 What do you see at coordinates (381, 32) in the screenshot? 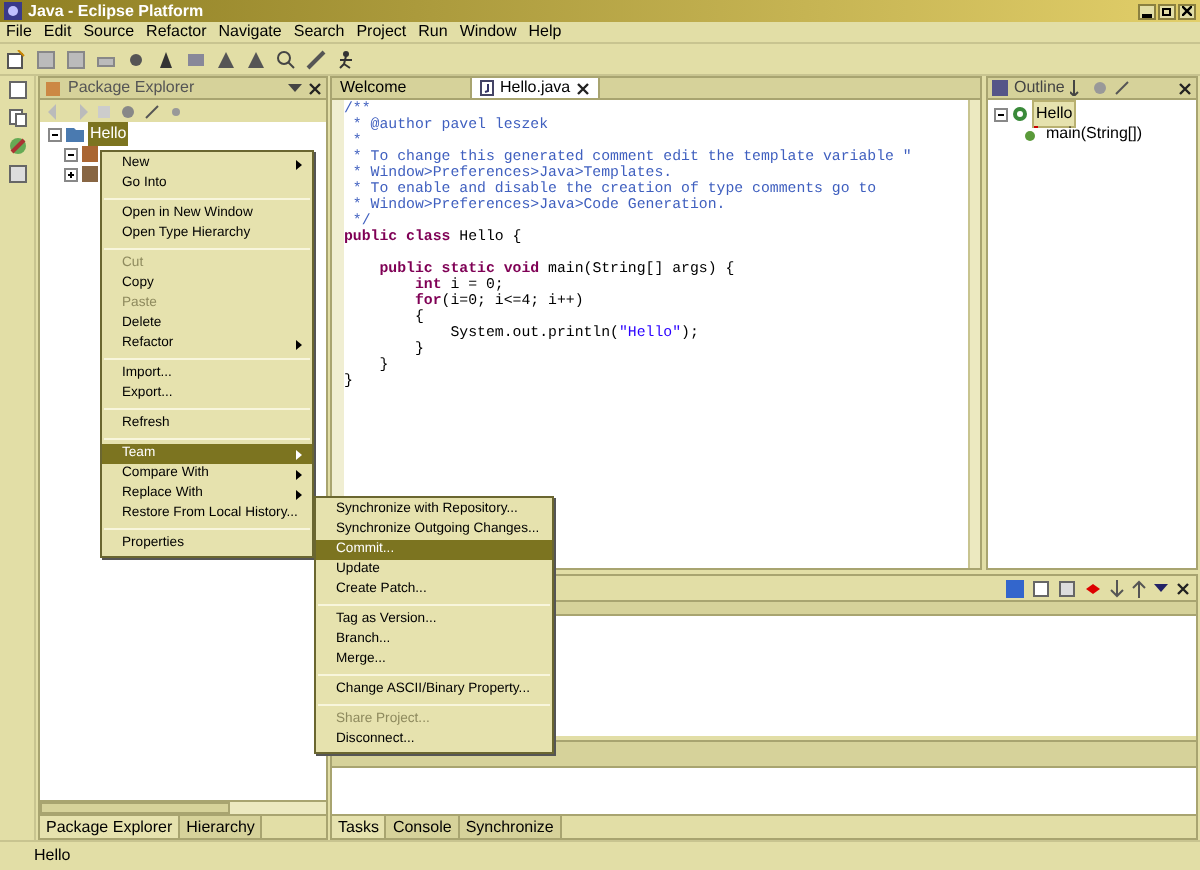
I see `menu-item: Project` at bounding box center [381, 32].